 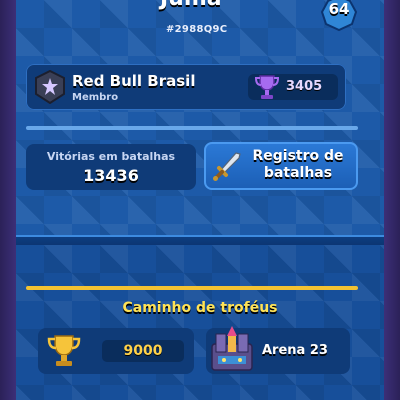 I want to click on separator-line, so click(x=192, y=128).